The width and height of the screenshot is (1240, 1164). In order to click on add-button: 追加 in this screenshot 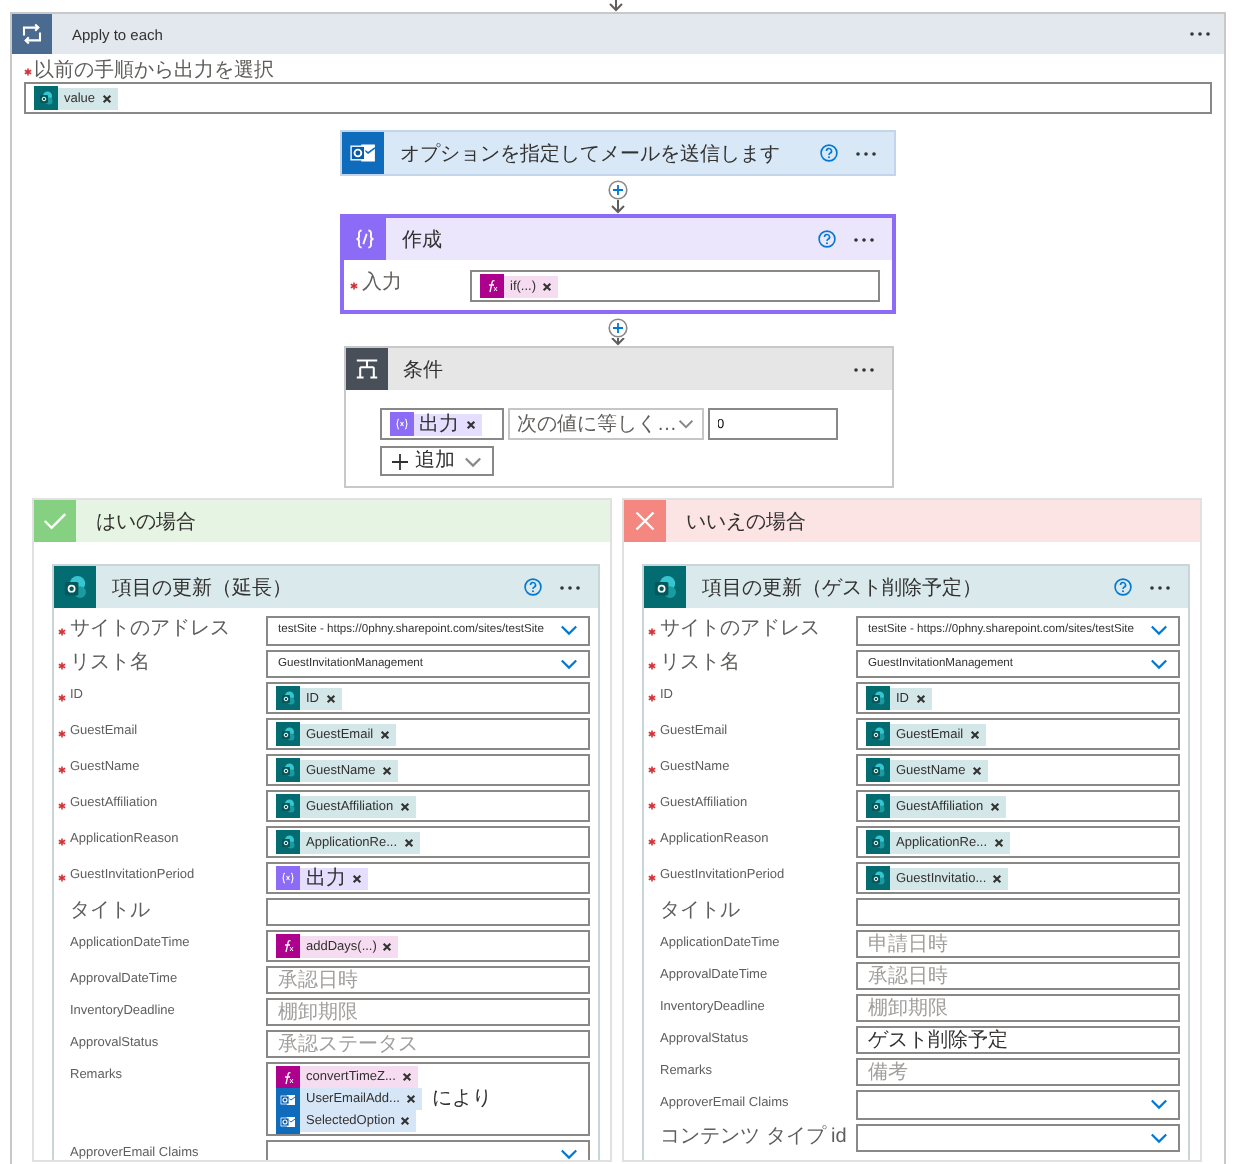, I will do `click(436, 461)`.